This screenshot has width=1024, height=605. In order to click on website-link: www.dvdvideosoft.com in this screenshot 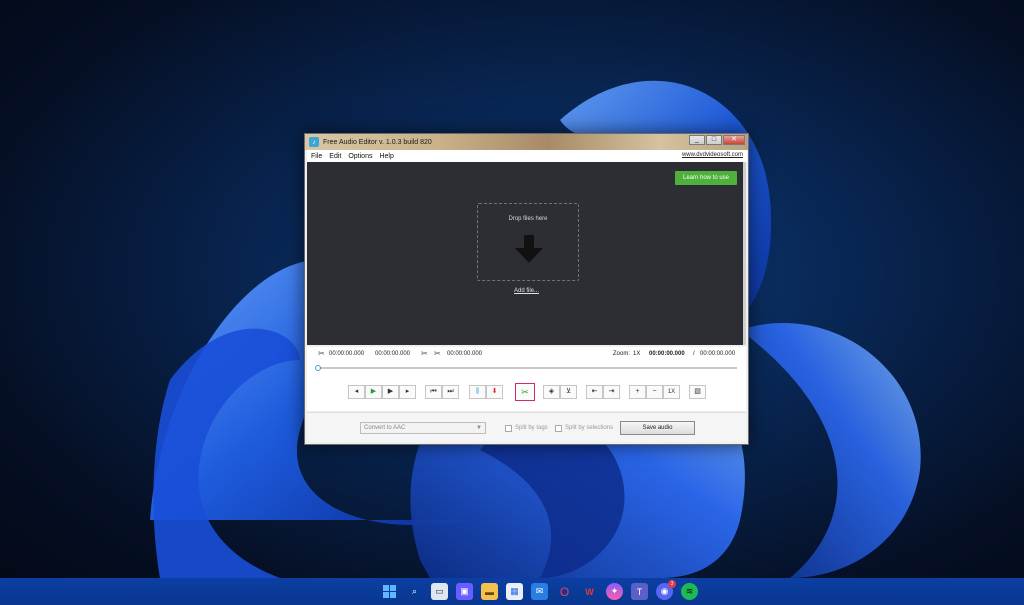, I will do `click(712, 155)`.